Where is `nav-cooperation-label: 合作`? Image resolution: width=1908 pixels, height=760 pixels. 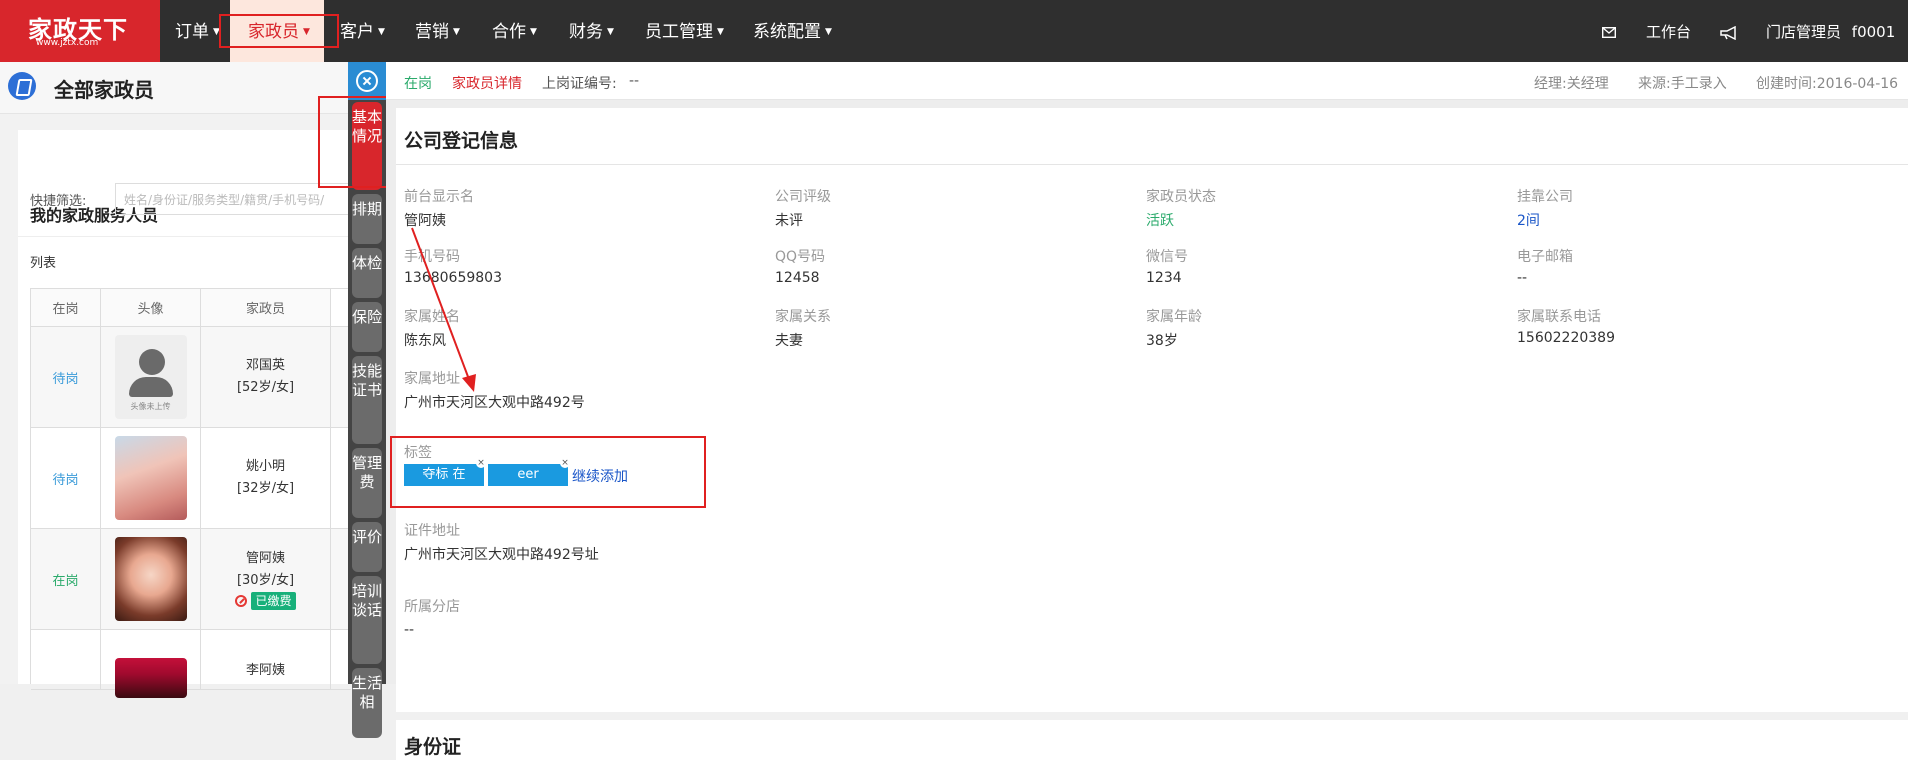 nav-cooperation-label: 合作 is located at coordinates (509, 32).